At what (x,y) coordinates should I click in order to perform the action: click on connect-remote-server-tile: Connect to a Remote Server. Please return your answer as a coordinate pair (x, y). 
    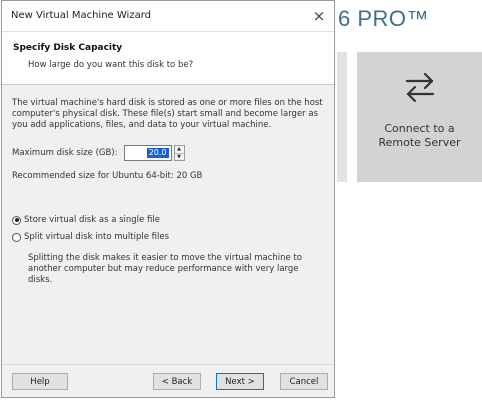
    Looking at the image, I should click on (419, 117).